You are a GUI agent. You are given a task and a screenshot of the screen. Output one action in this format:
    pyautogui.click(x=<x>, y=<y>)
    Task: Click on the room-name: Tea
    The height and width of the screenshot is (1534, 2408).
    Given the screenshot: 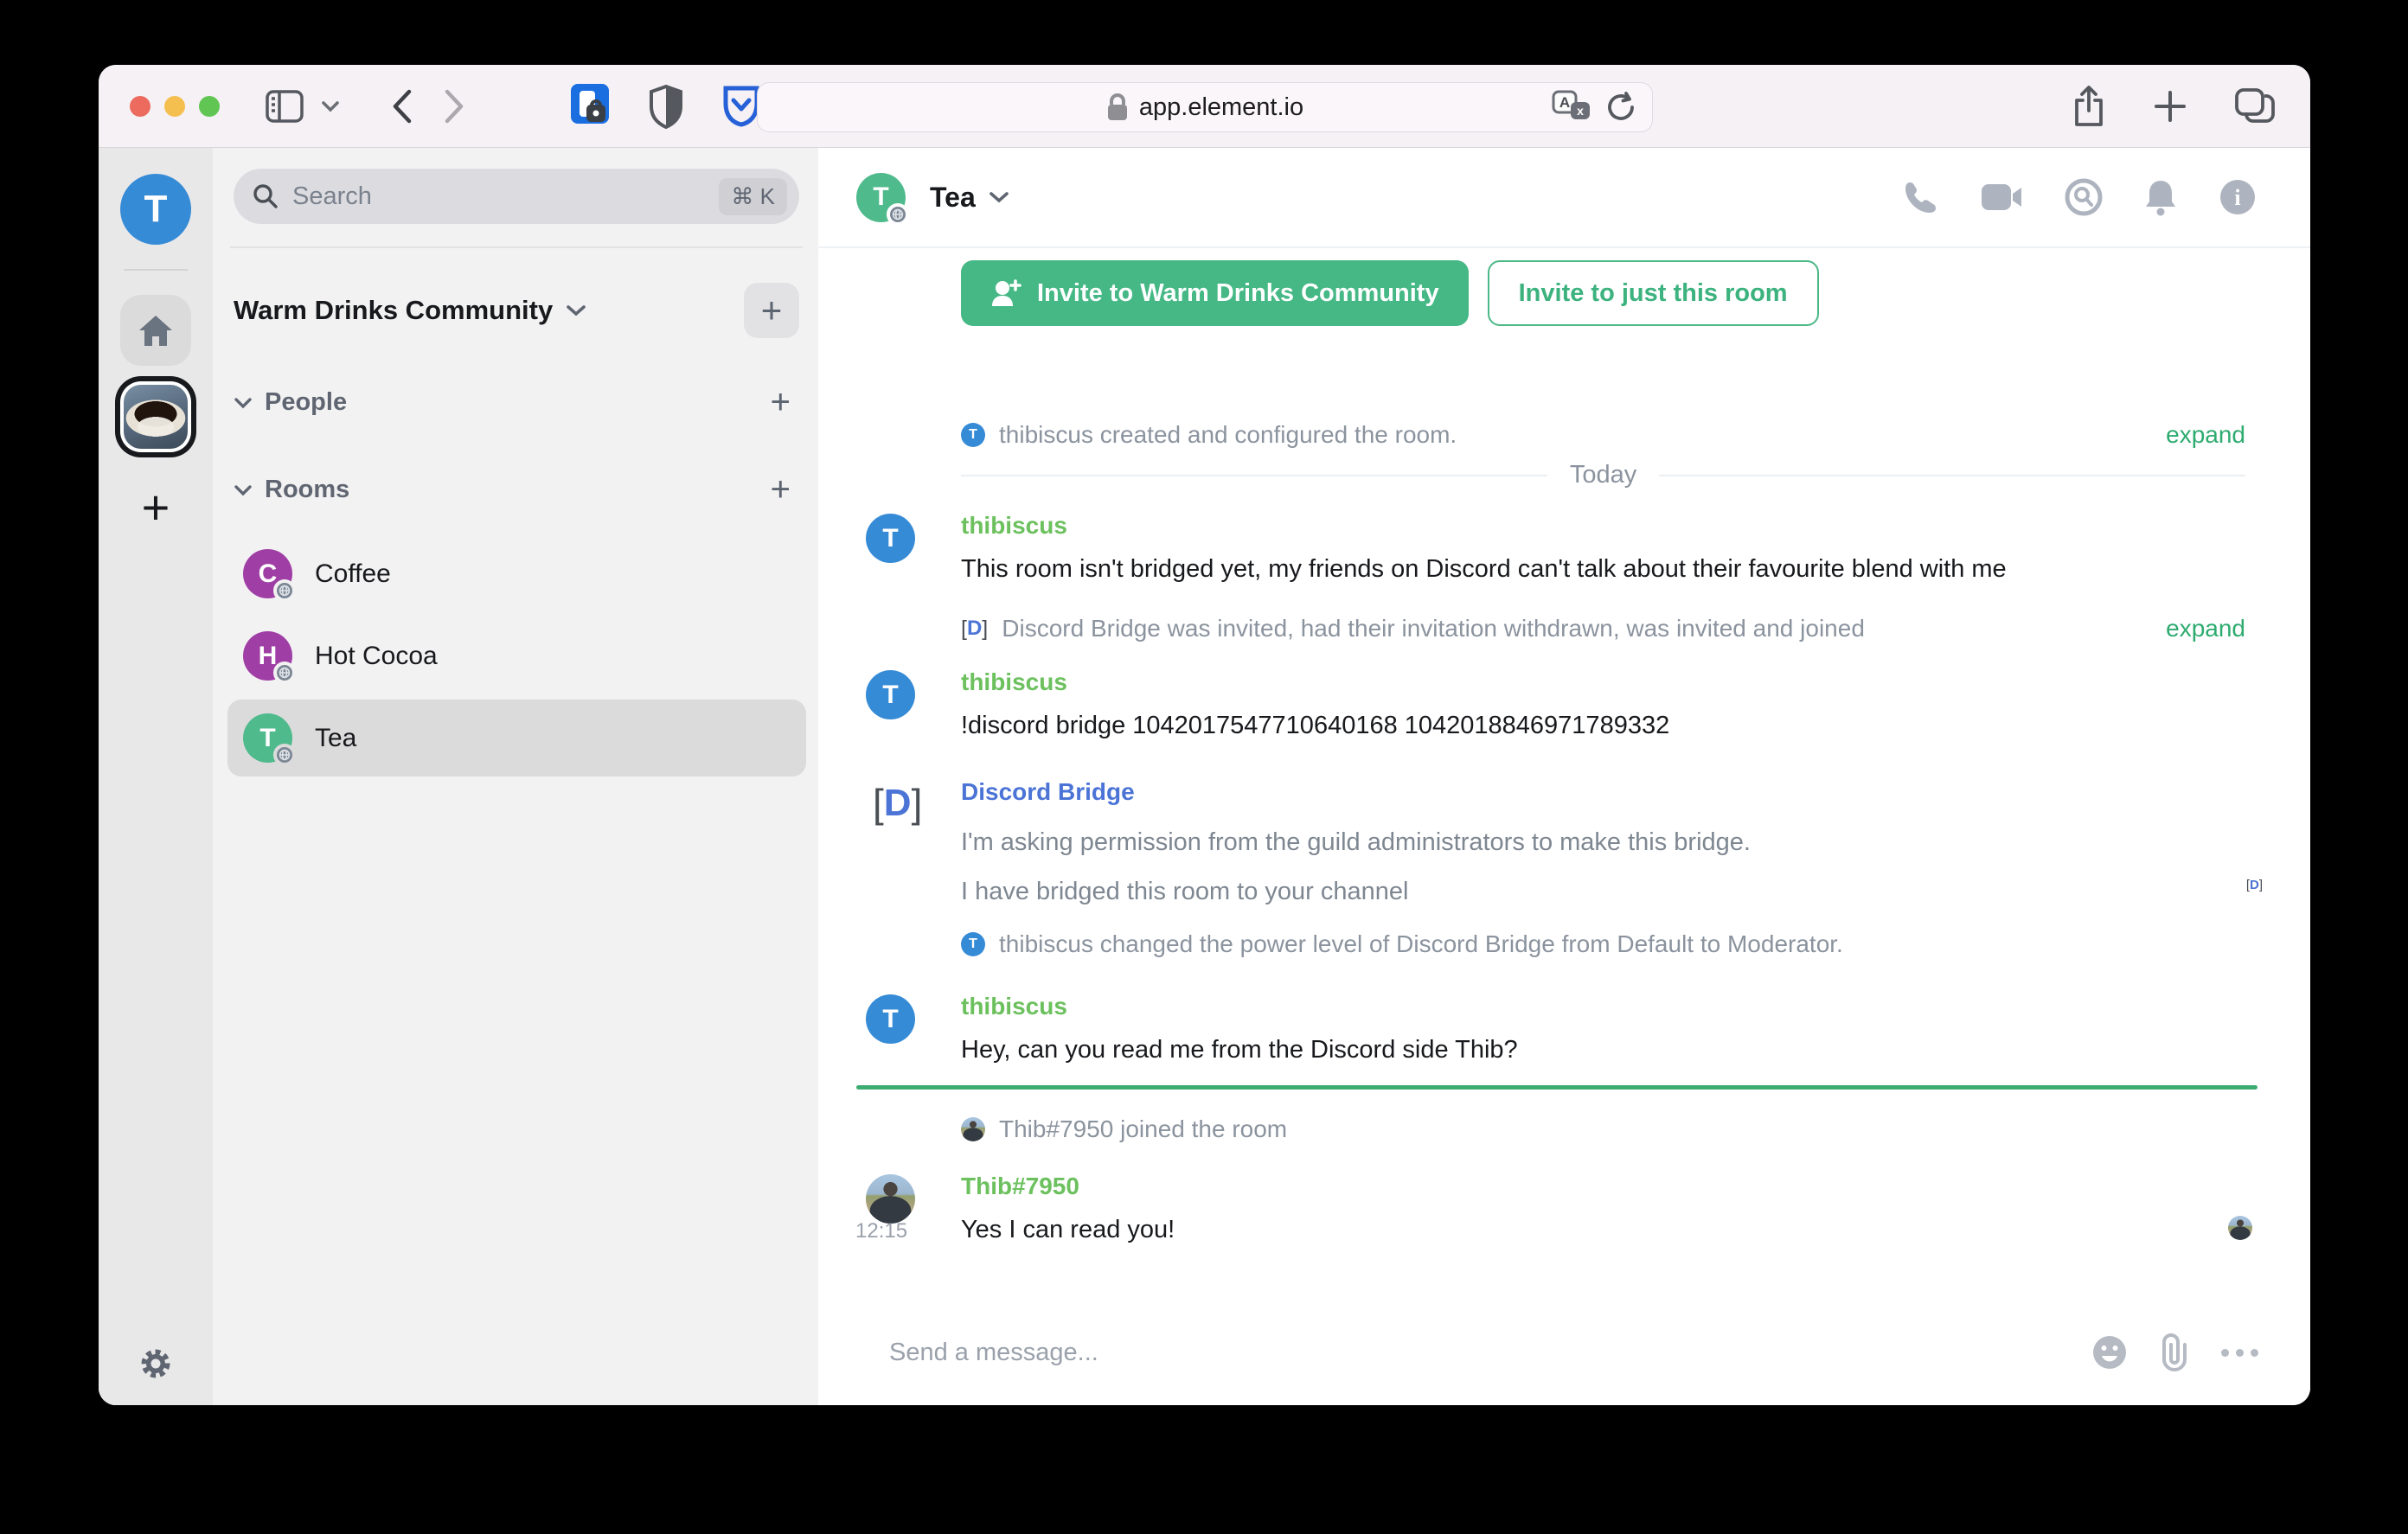 What is the action you would take?
    pyautogui.click(x=336, y=738)
    